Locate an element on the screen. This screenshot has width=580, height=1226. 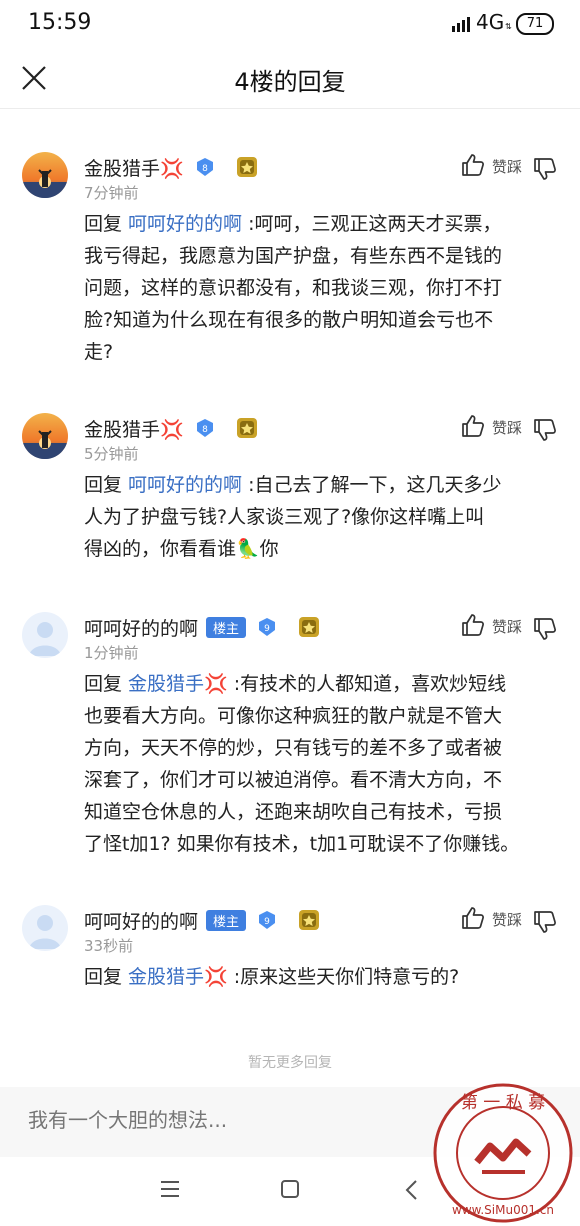
menu-icon is located at coordinates (170, 1189).